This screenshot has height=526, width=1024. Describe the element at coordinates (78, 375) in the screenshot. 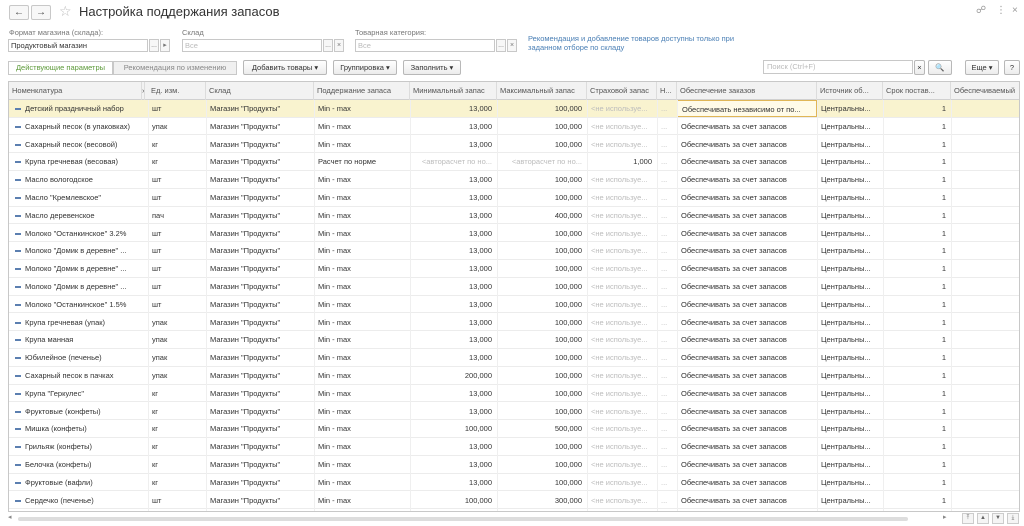

I see `cell-item: Сахарный песок в пачках` at that location.